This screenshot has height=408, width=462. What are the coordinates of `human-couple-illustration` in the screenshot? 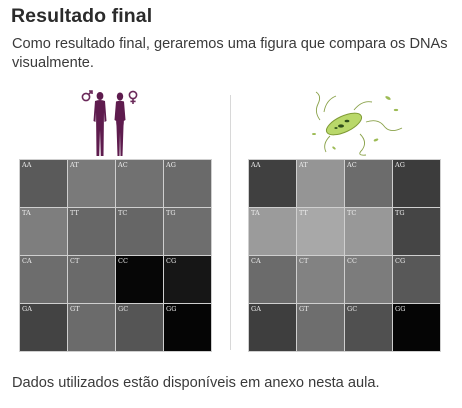 It's located at (109, 123).